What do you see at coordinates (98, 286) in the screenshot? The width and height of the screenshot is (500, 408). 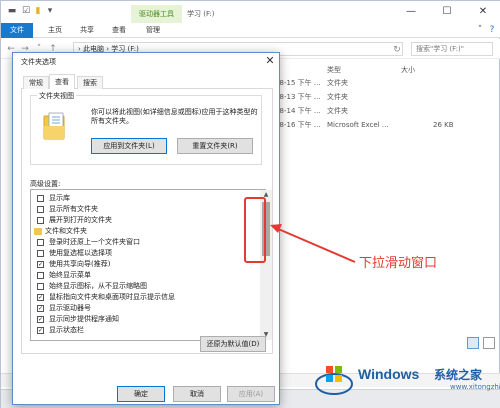 I see `option-label: 始终显示图标，从不显示缩略图` at bounding box center [98, 286].